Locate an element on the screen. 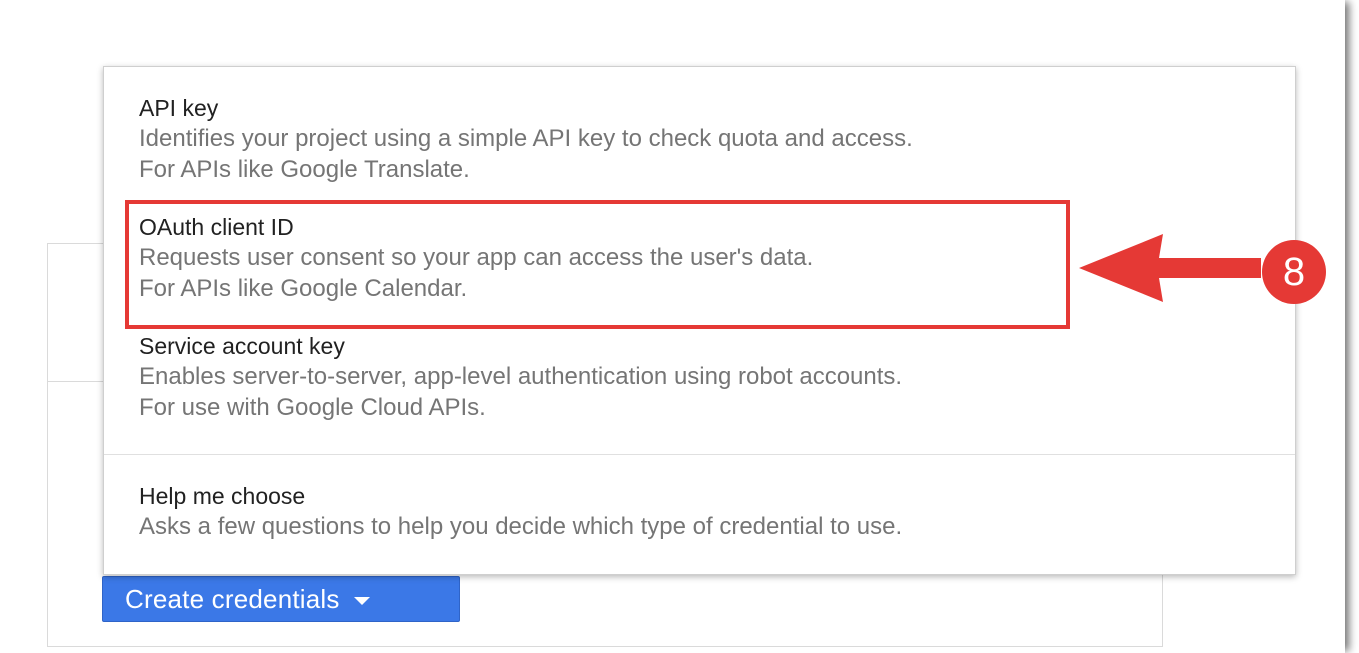  menu-item-title: Service account key is located at coordinates (242, 346).